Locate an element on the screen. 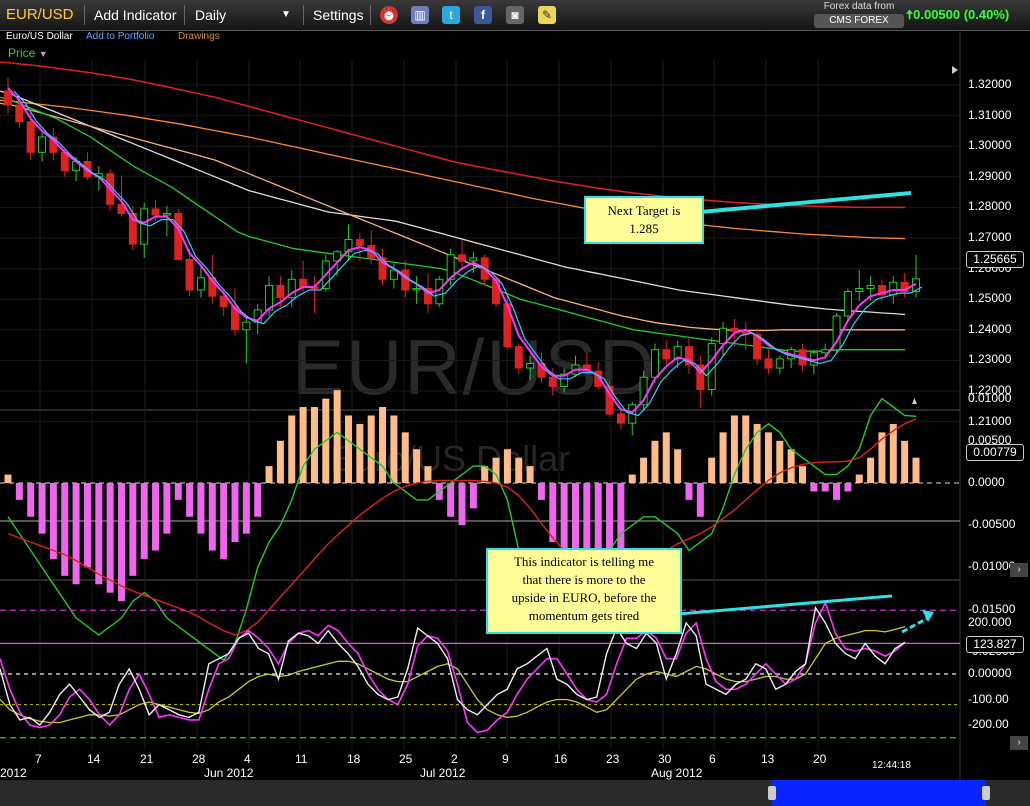  scroll-handle-right is located at coordinates (986, 793).